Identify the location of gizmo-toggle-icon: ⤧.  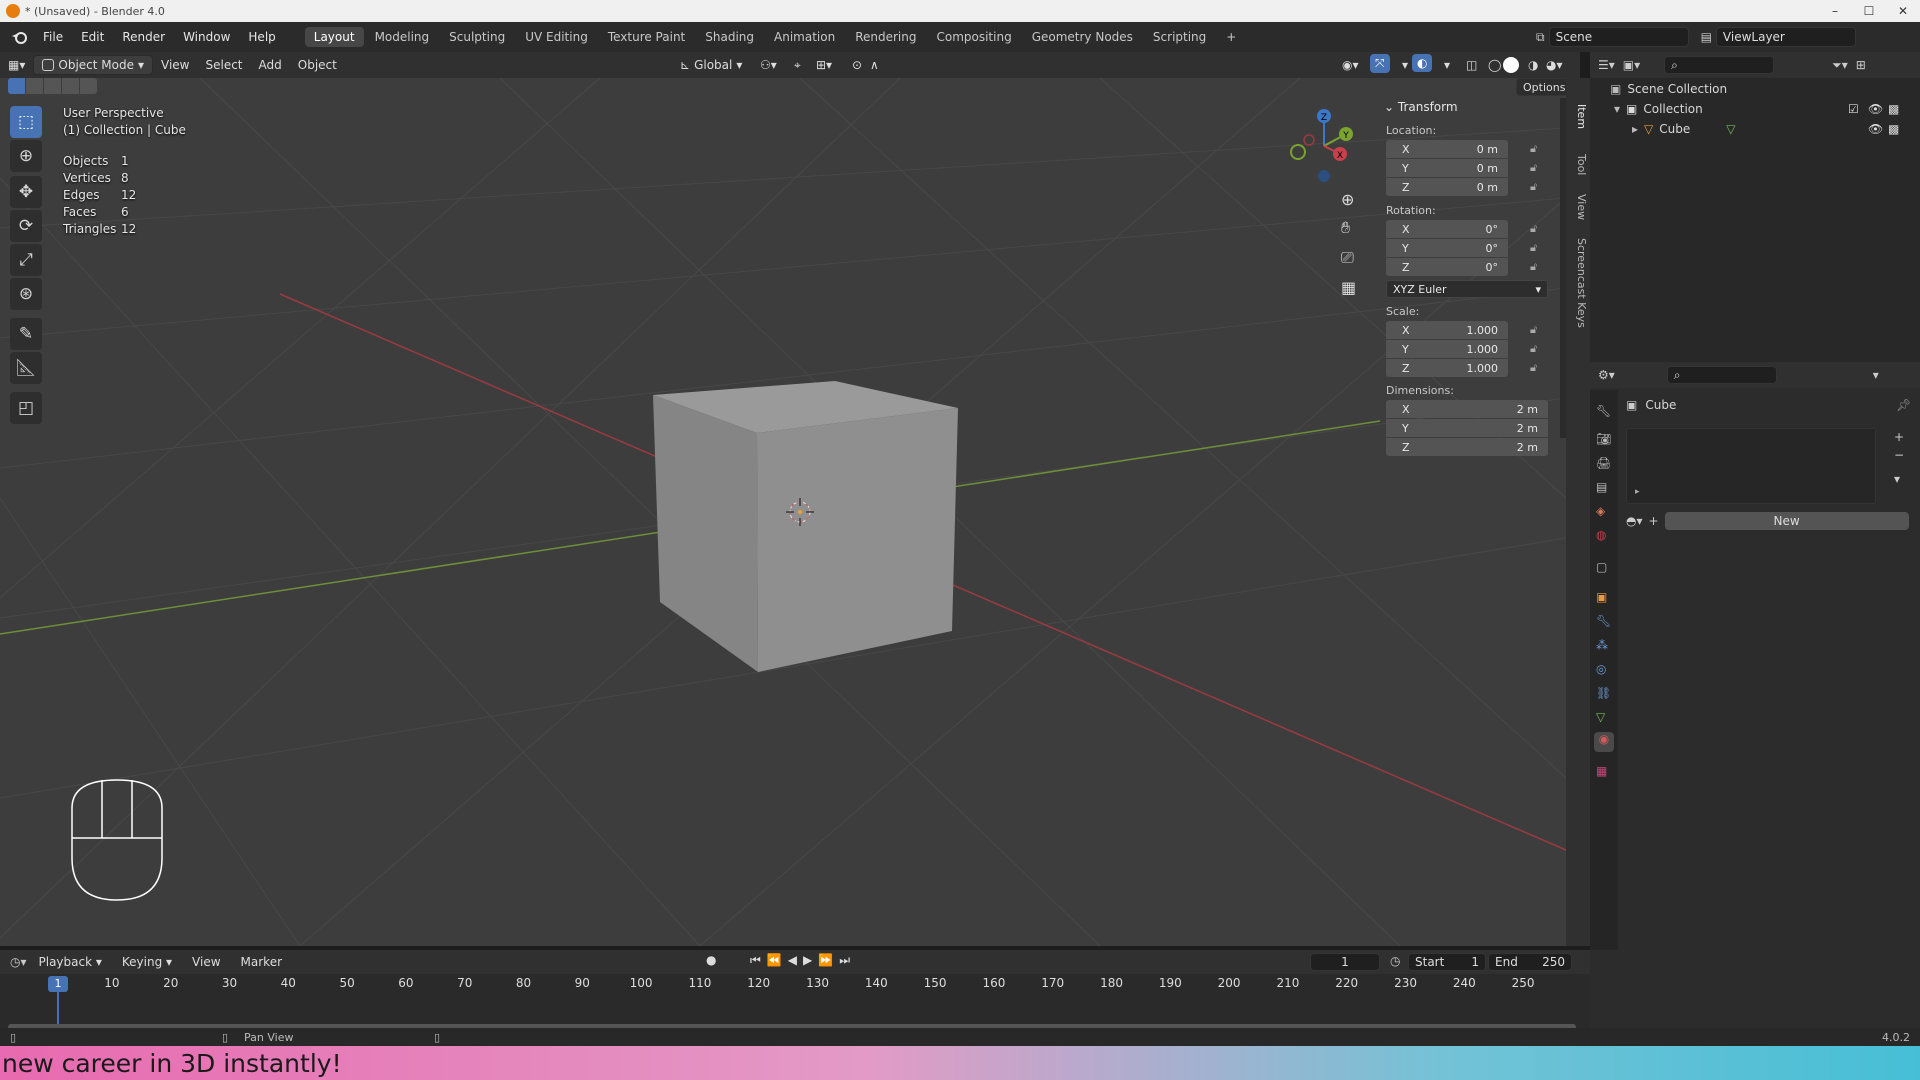
(1380, 63).